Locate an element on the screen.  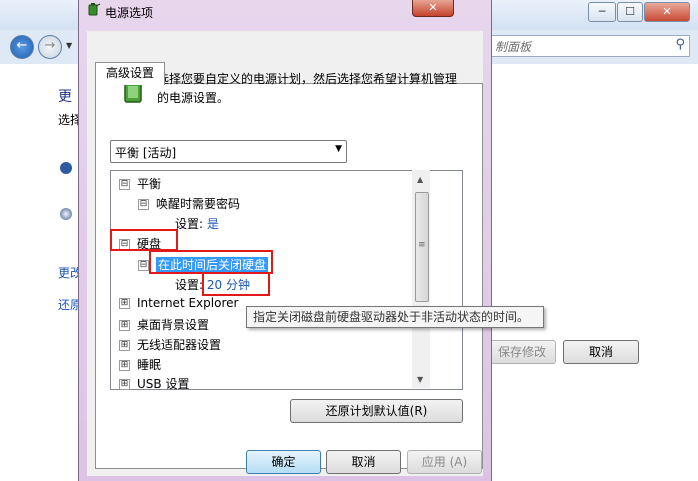
tree-item-internet-explorer: ⊞ Internet Explorer is located at coordinates (178, 303).